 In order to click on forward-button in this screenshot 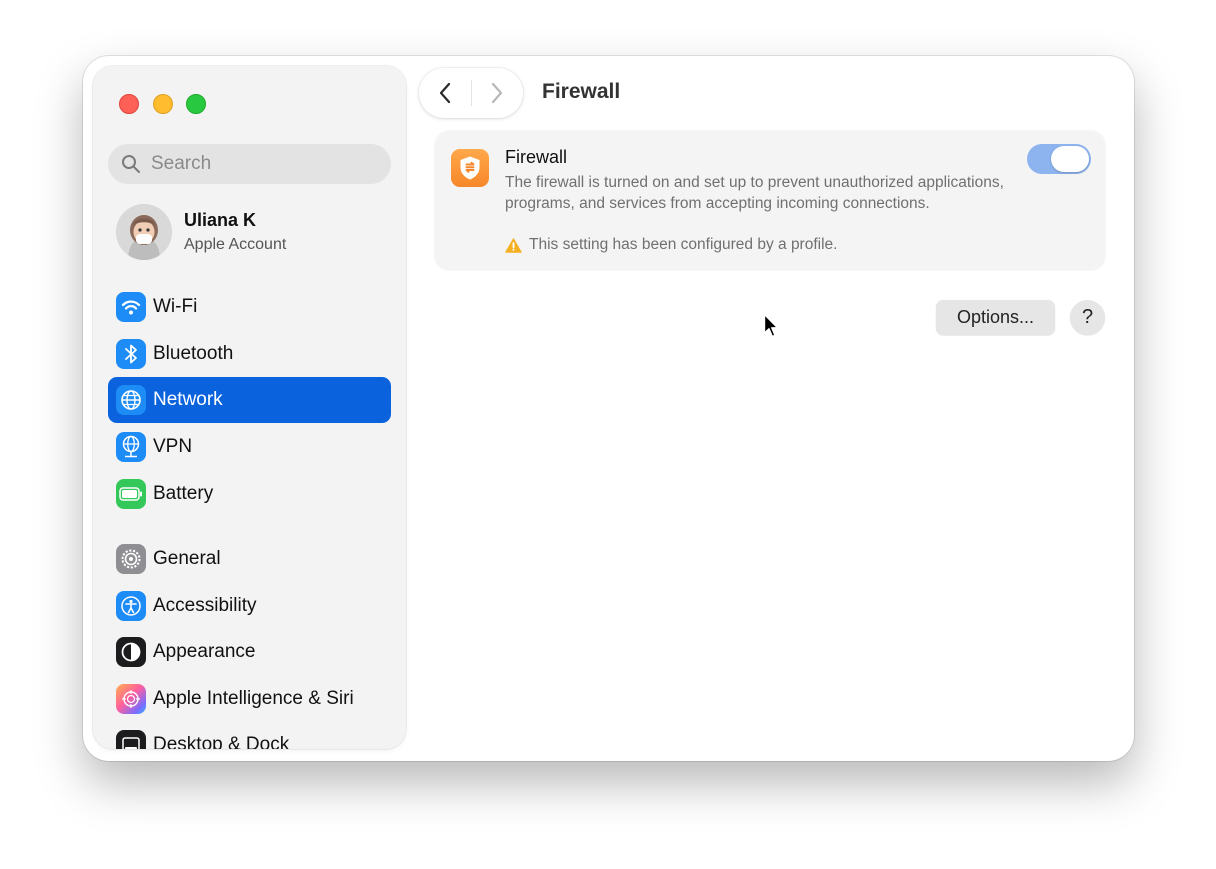, I will do `click(497, 93)`.